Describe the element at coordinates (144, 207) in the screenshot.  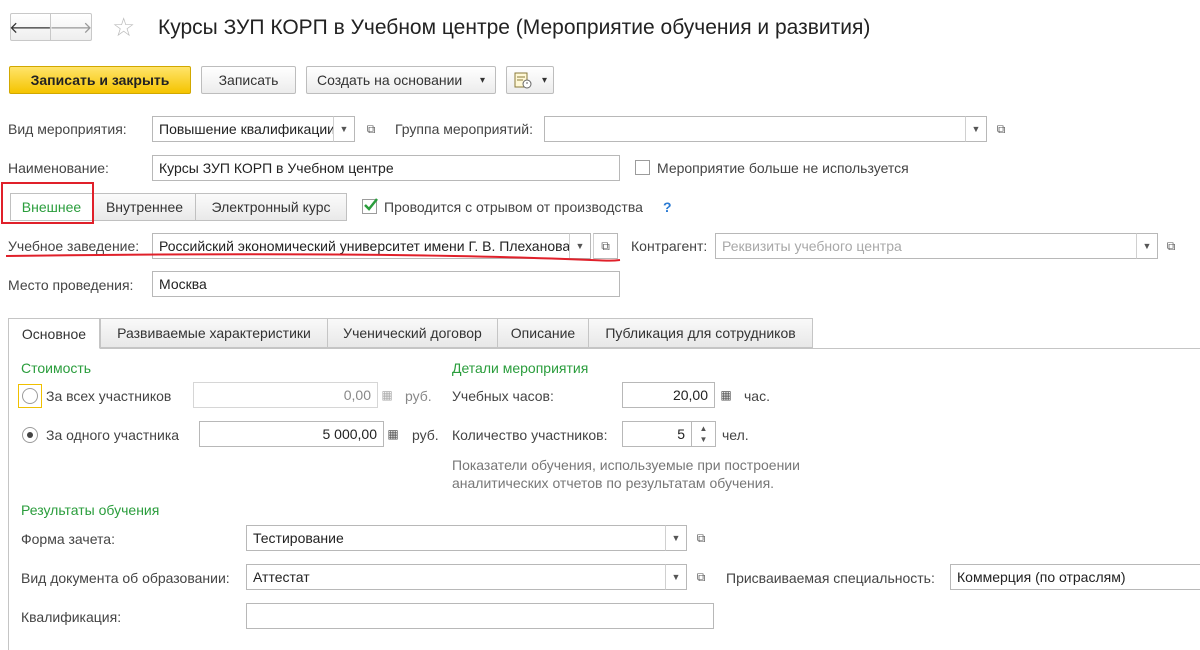
I see `kind-tab-internal: Внутреннее` at that location.